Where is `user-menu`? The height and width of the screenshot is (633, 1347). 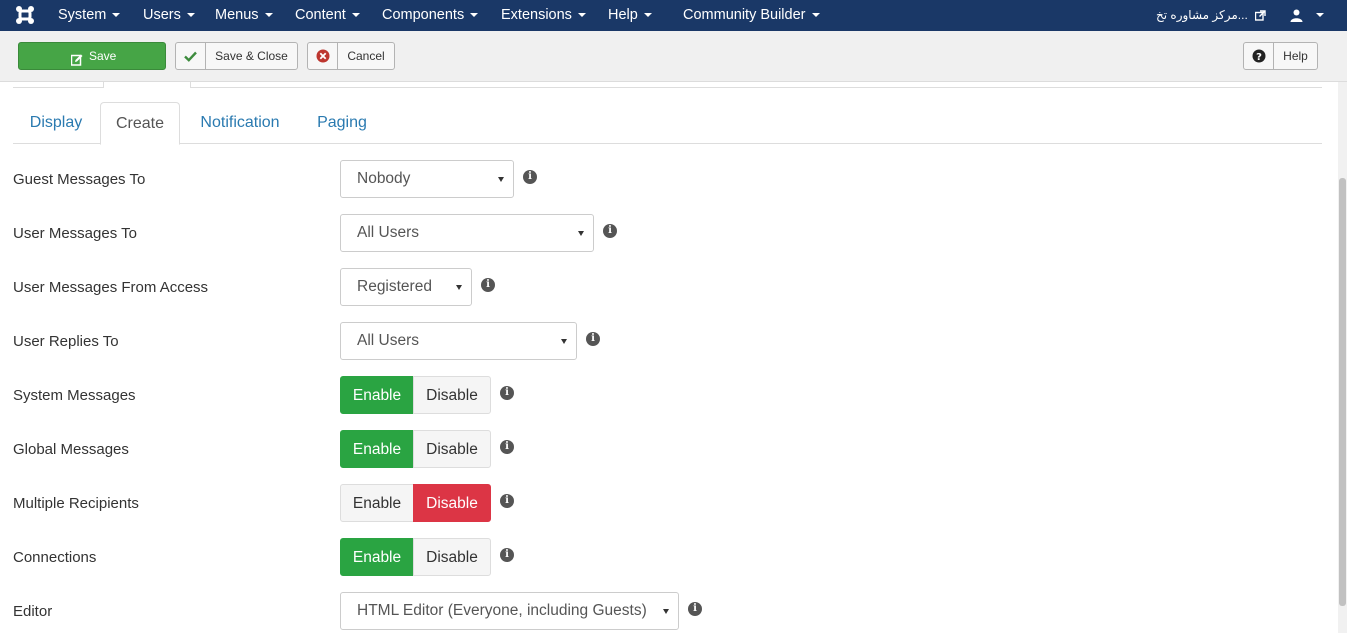
user-menu is located at coordinates (1307, 15).